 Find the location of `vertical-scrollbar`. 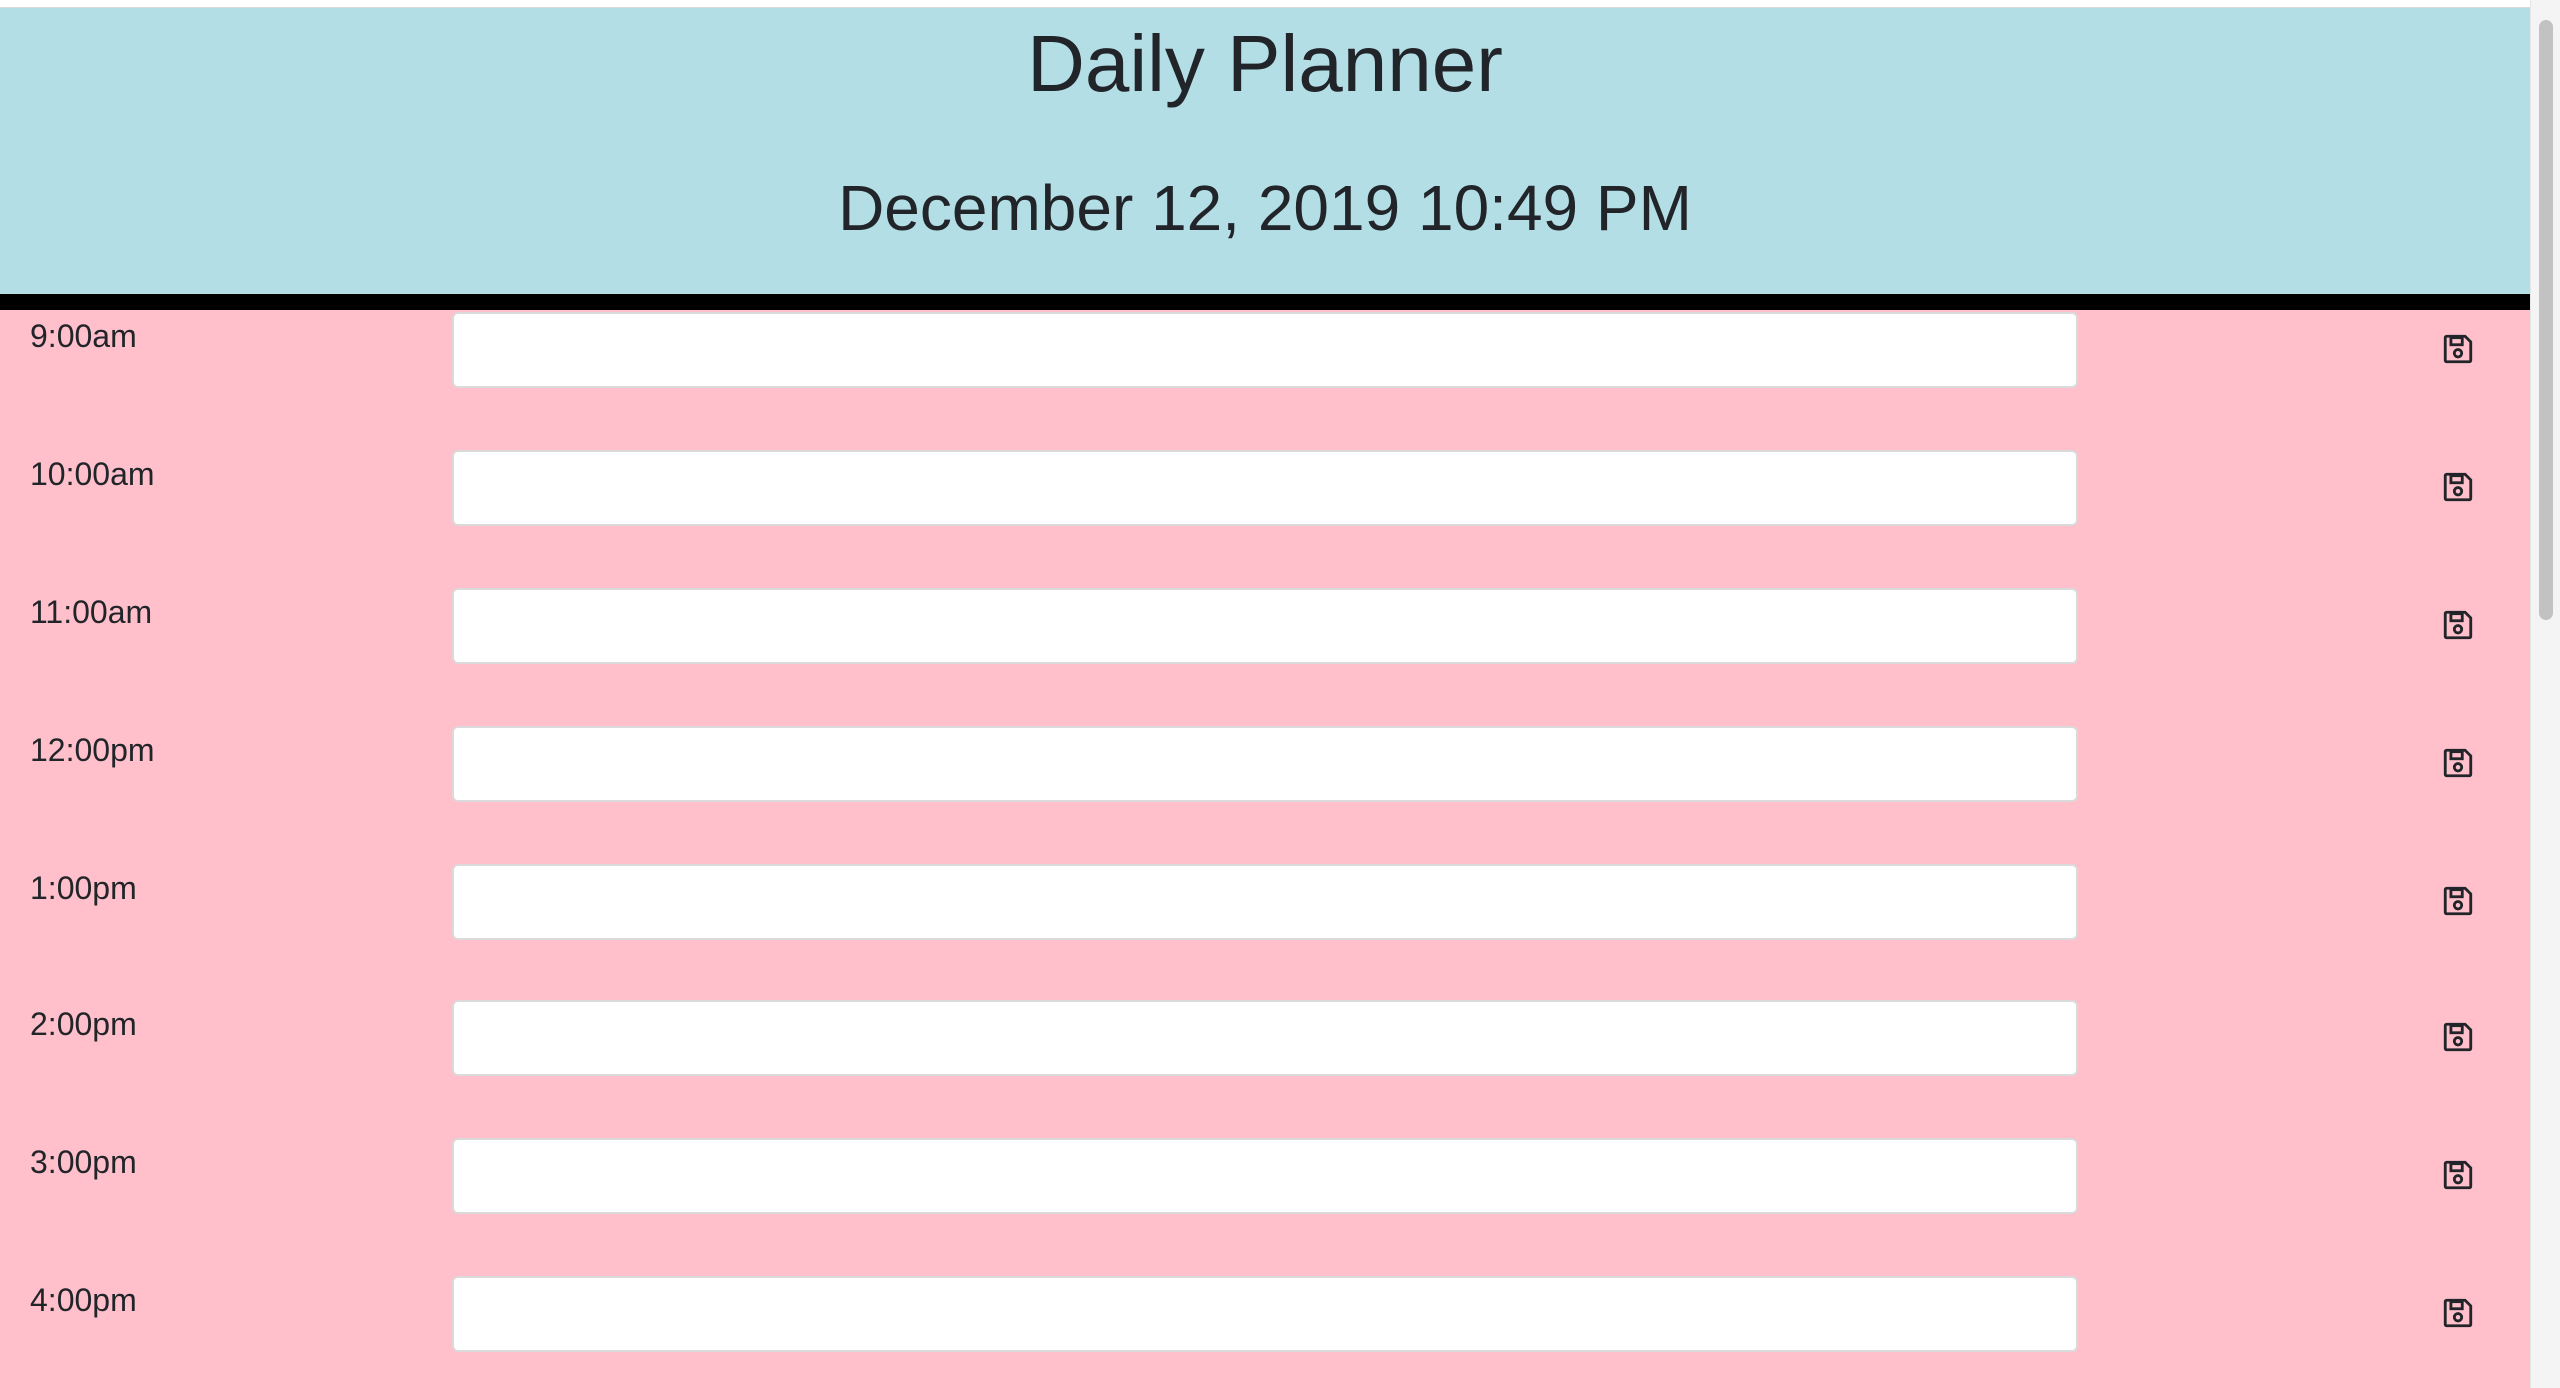

vertical-scrollbar is located at coordinates (2545, 694).